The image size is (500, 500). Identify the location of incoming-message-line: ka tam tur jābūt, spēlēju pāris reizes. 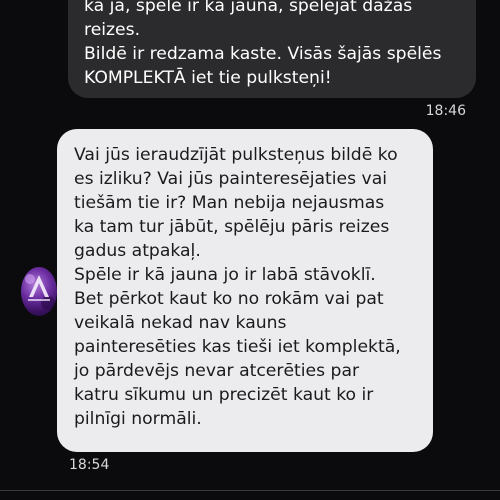
(232, 227).